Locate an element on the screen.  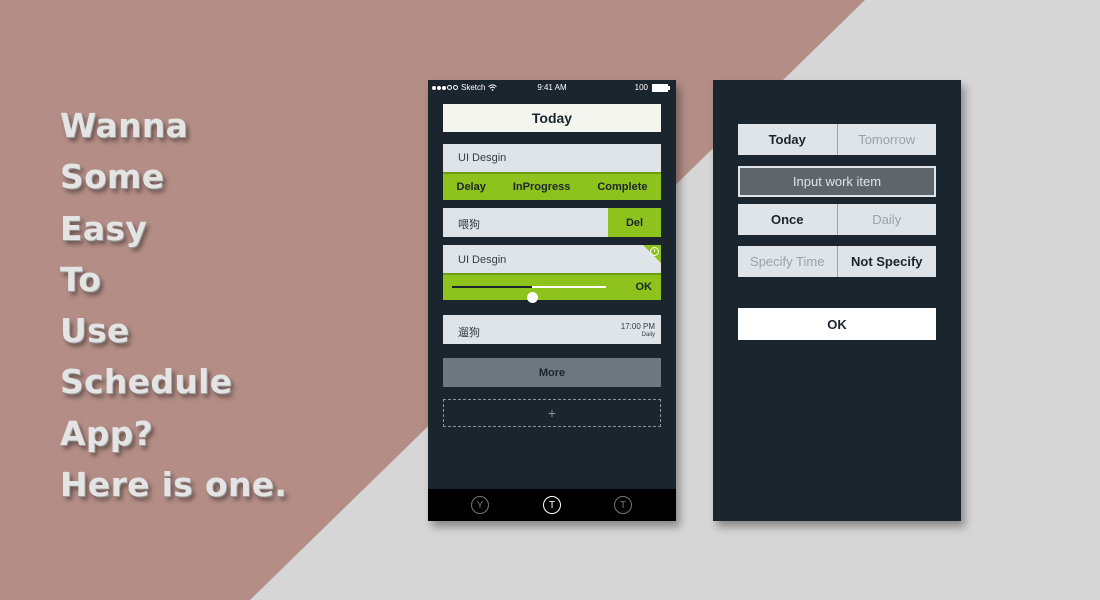
battery-level: 100 is located at coordinates (641, 87).